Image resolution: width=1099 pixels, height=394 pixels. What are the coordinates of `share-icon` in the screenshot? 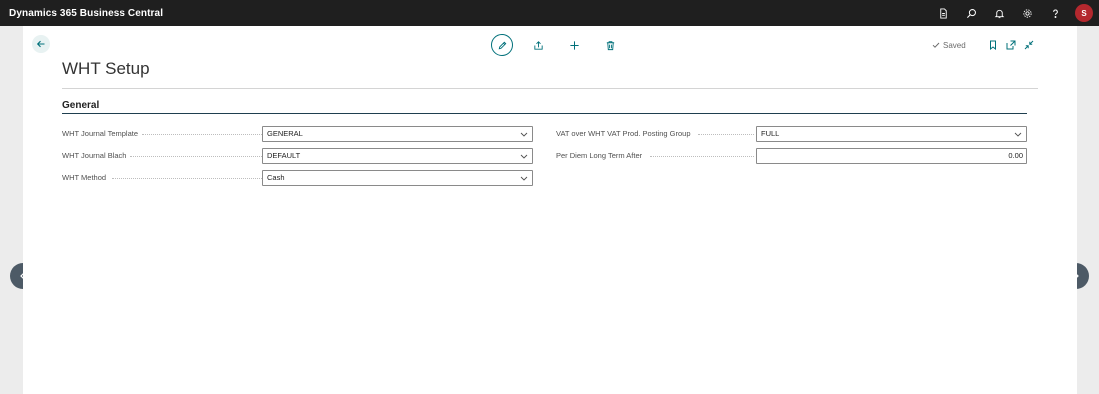 It's located at (538, 45).